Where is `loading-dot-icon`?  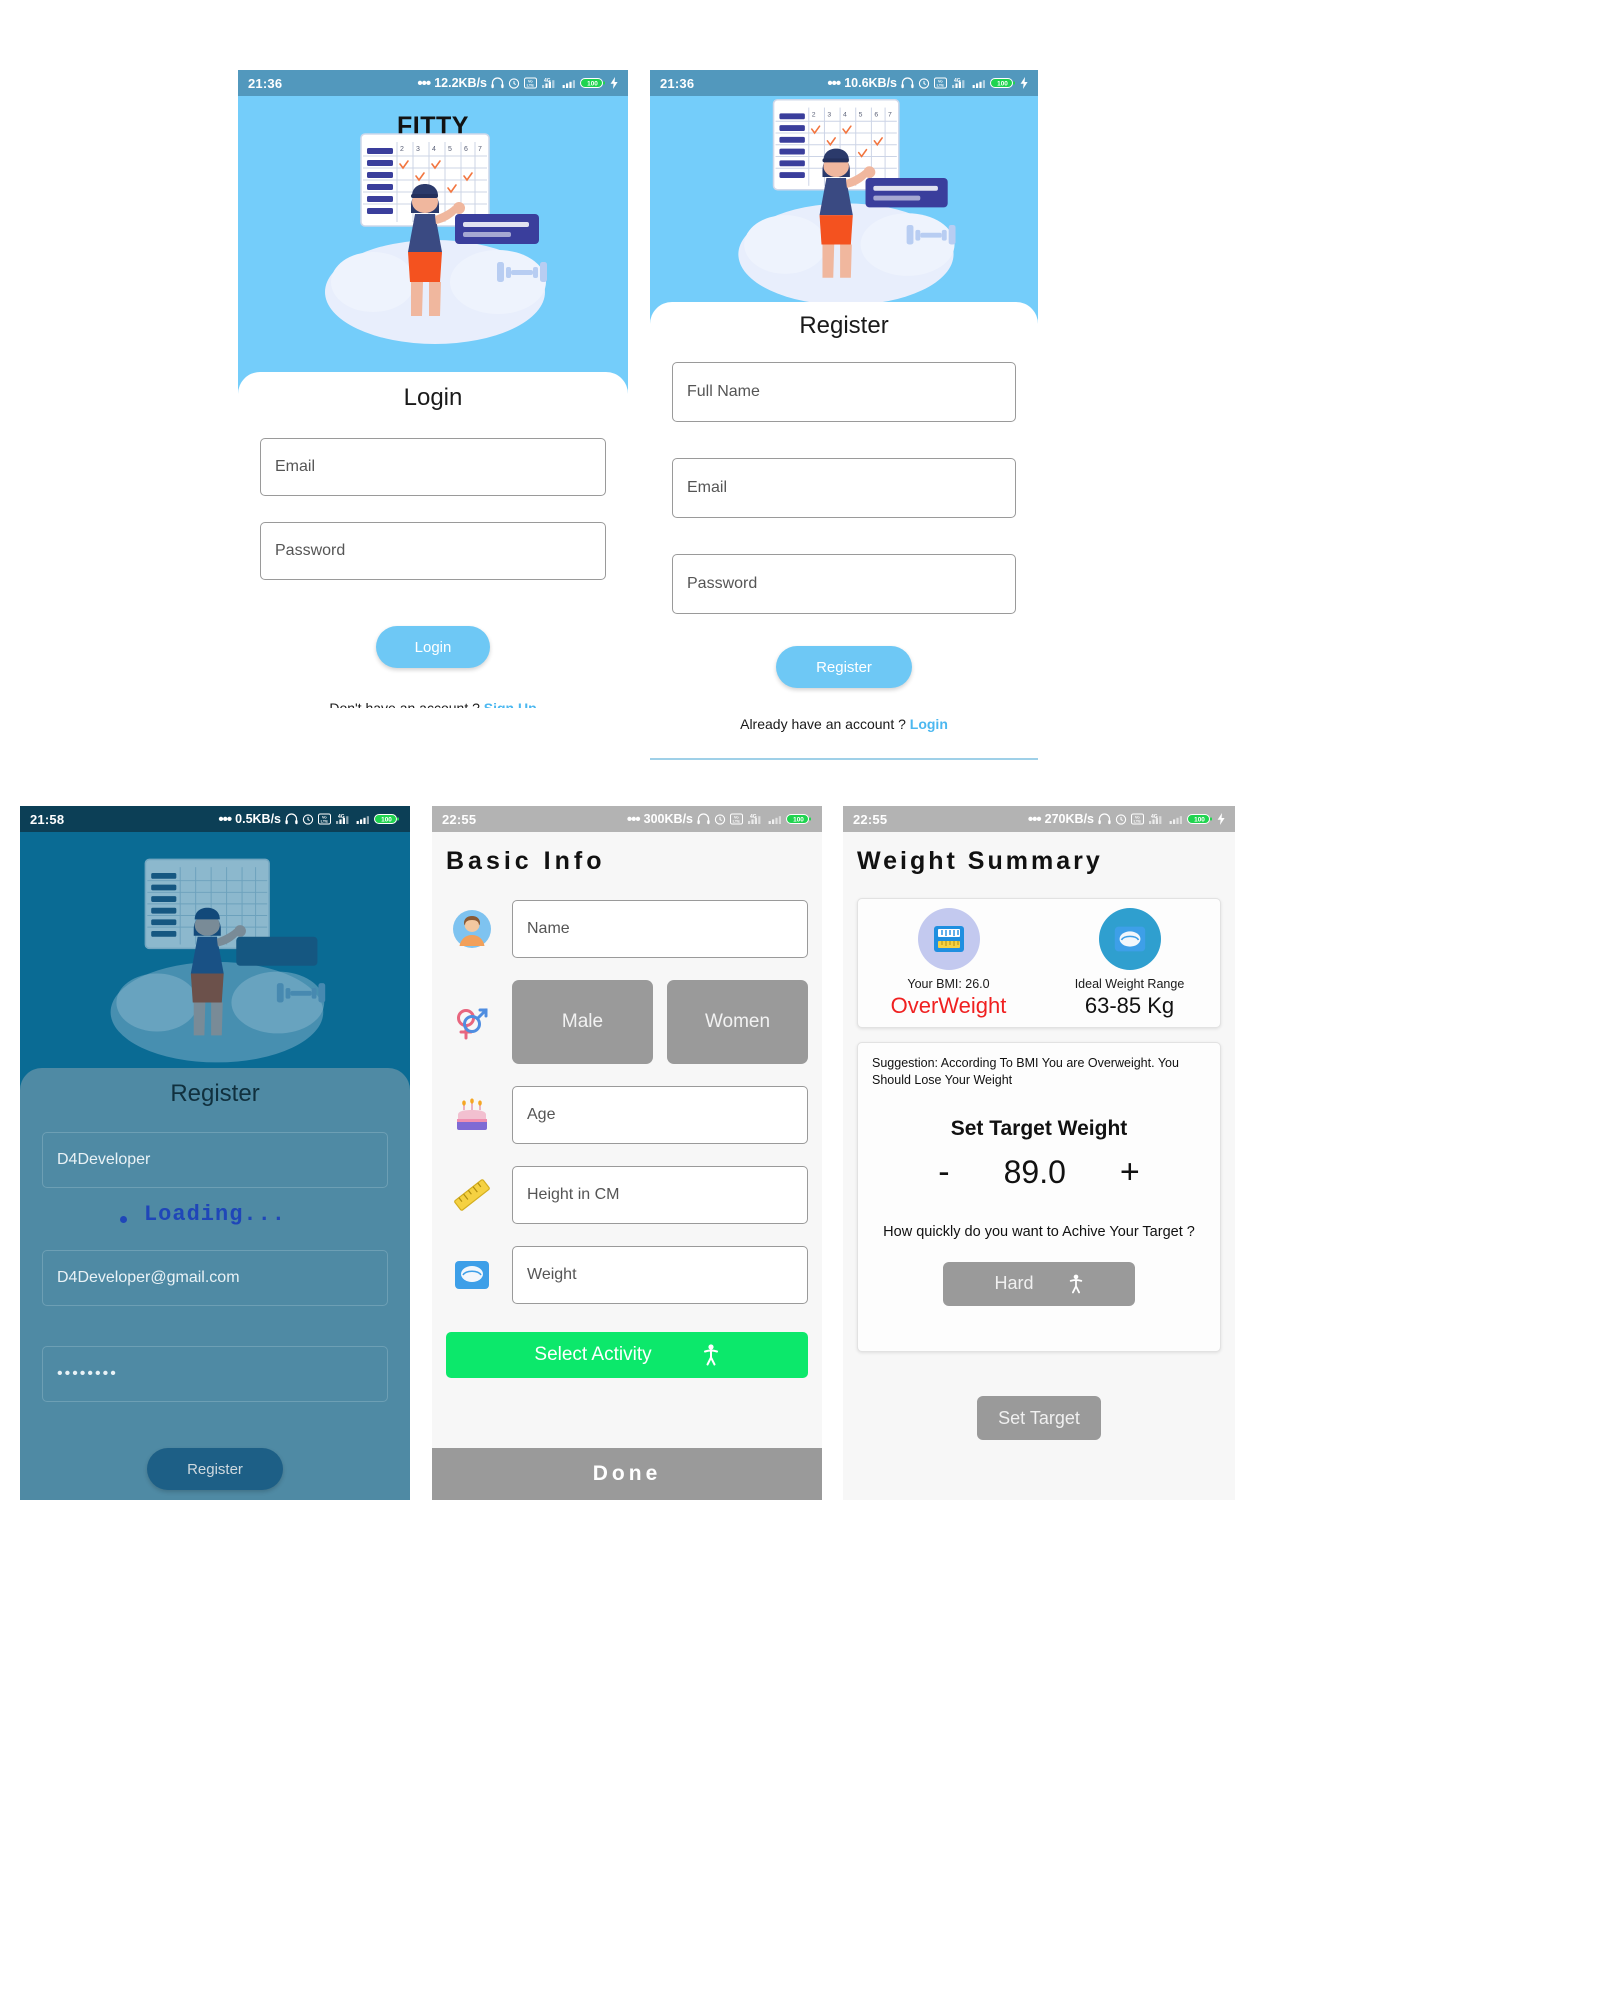 loading-dot-icon is located at coordinates (123, 1219).